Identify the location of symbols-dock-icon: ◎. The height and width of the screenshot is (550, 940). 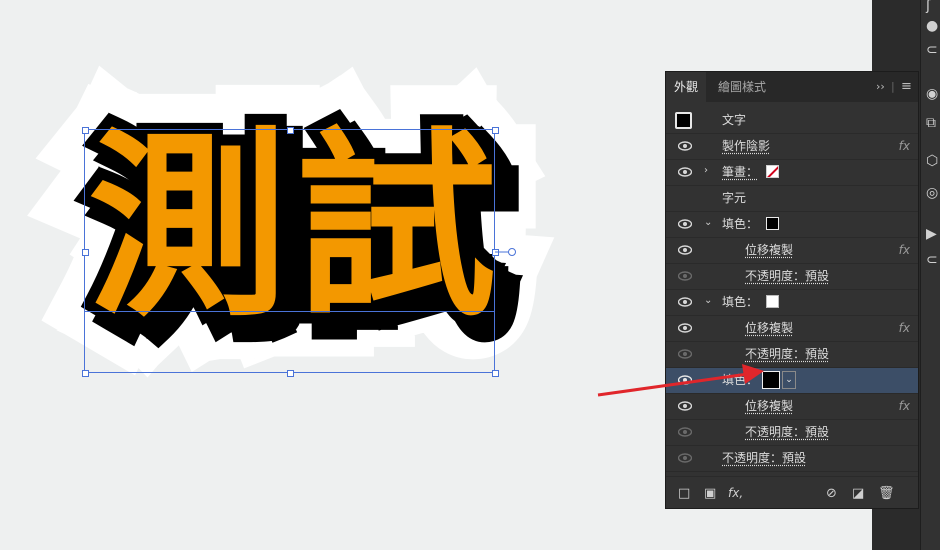
(932, 193).